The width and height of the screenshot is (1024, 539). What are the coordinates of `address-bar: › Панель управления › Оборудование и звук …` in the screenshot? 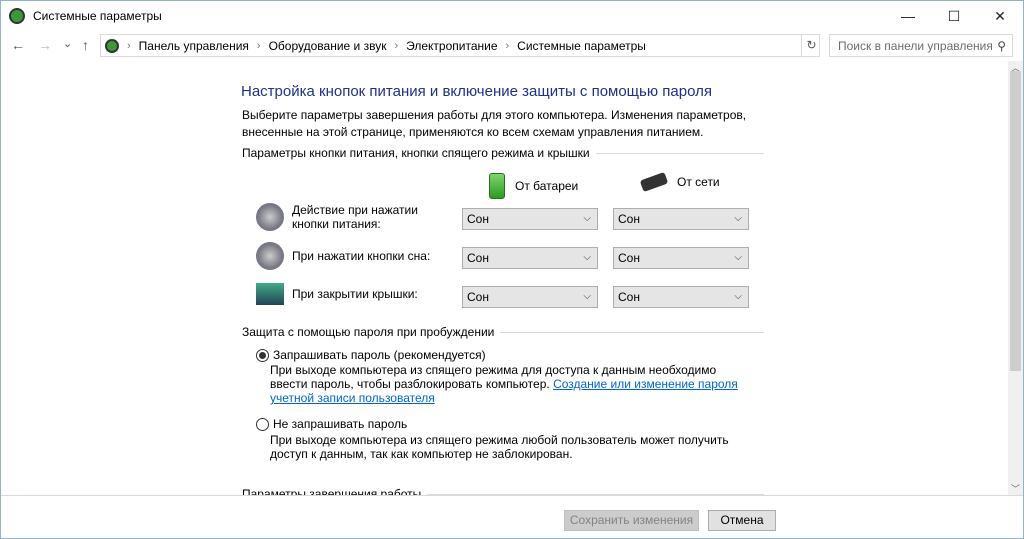 It's located at (460, 45).